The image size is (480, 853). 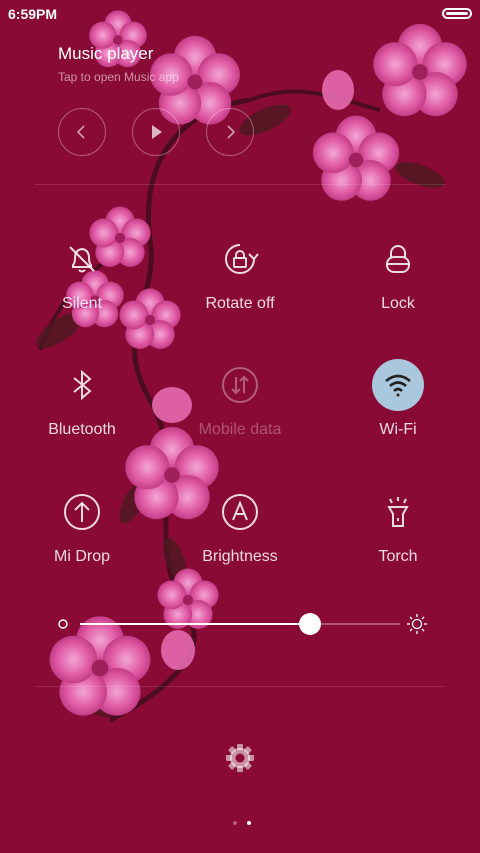 I want to click on chevron-right-icon, so click(x=231, y=132).